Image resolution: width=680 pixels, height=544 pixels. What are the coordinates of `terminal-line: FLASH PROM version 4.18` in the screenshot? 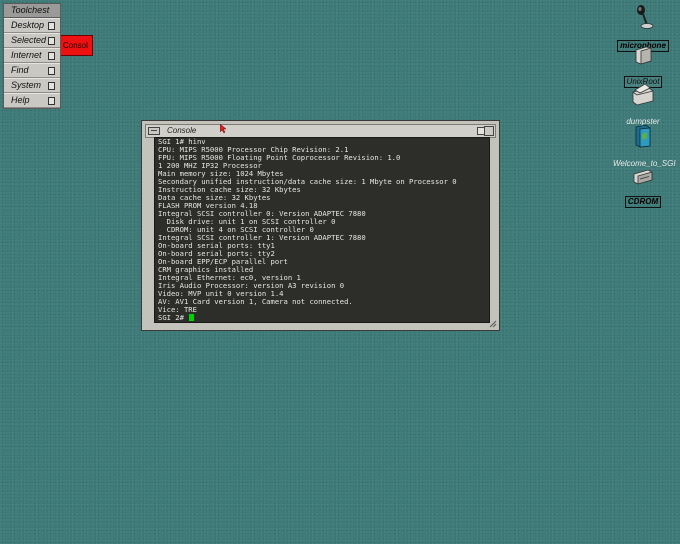 It's located at (208, 206).